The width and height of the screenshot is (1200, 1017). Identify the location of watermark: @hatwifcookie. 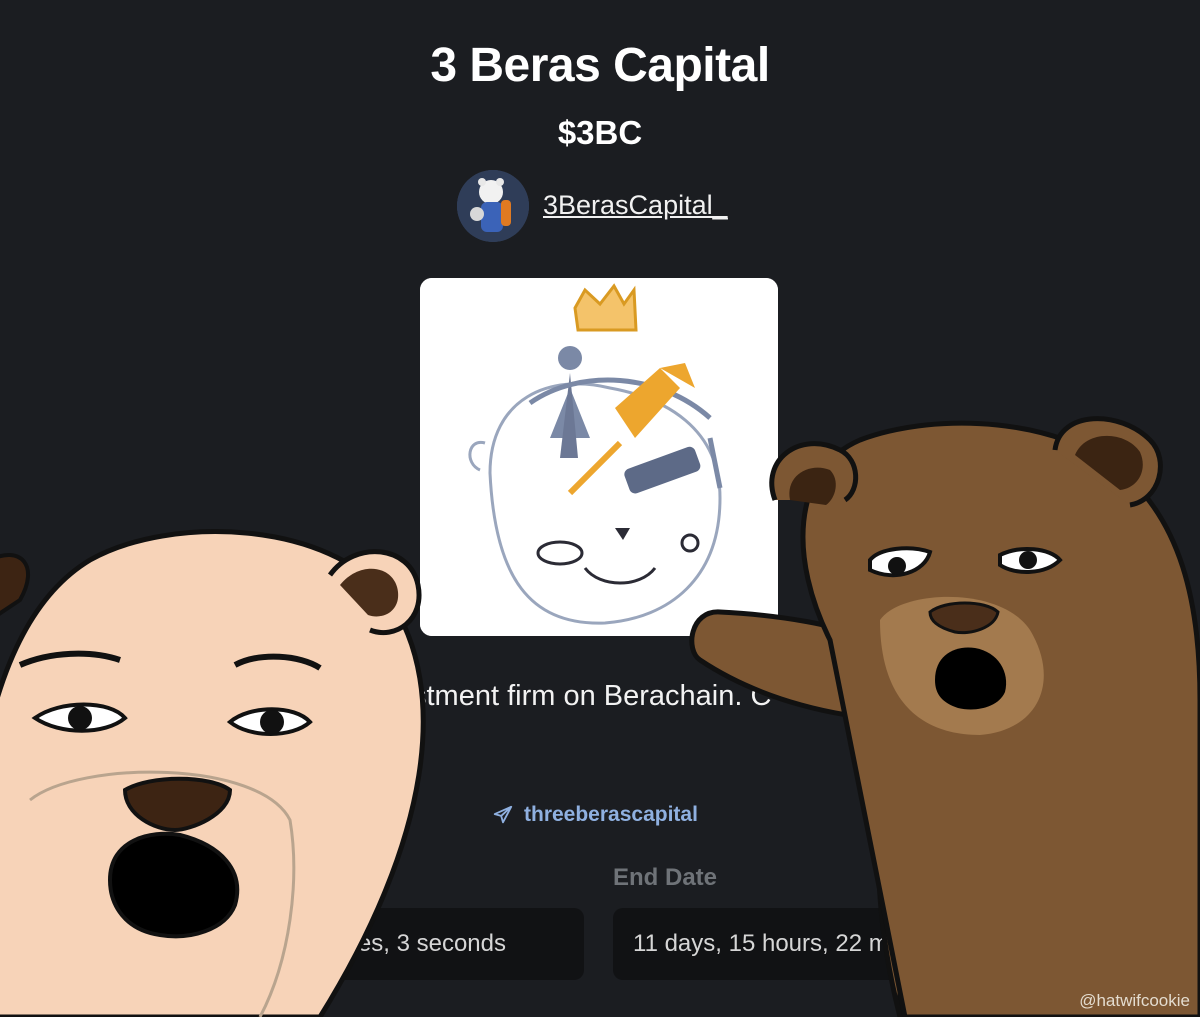
(1134, 1000).